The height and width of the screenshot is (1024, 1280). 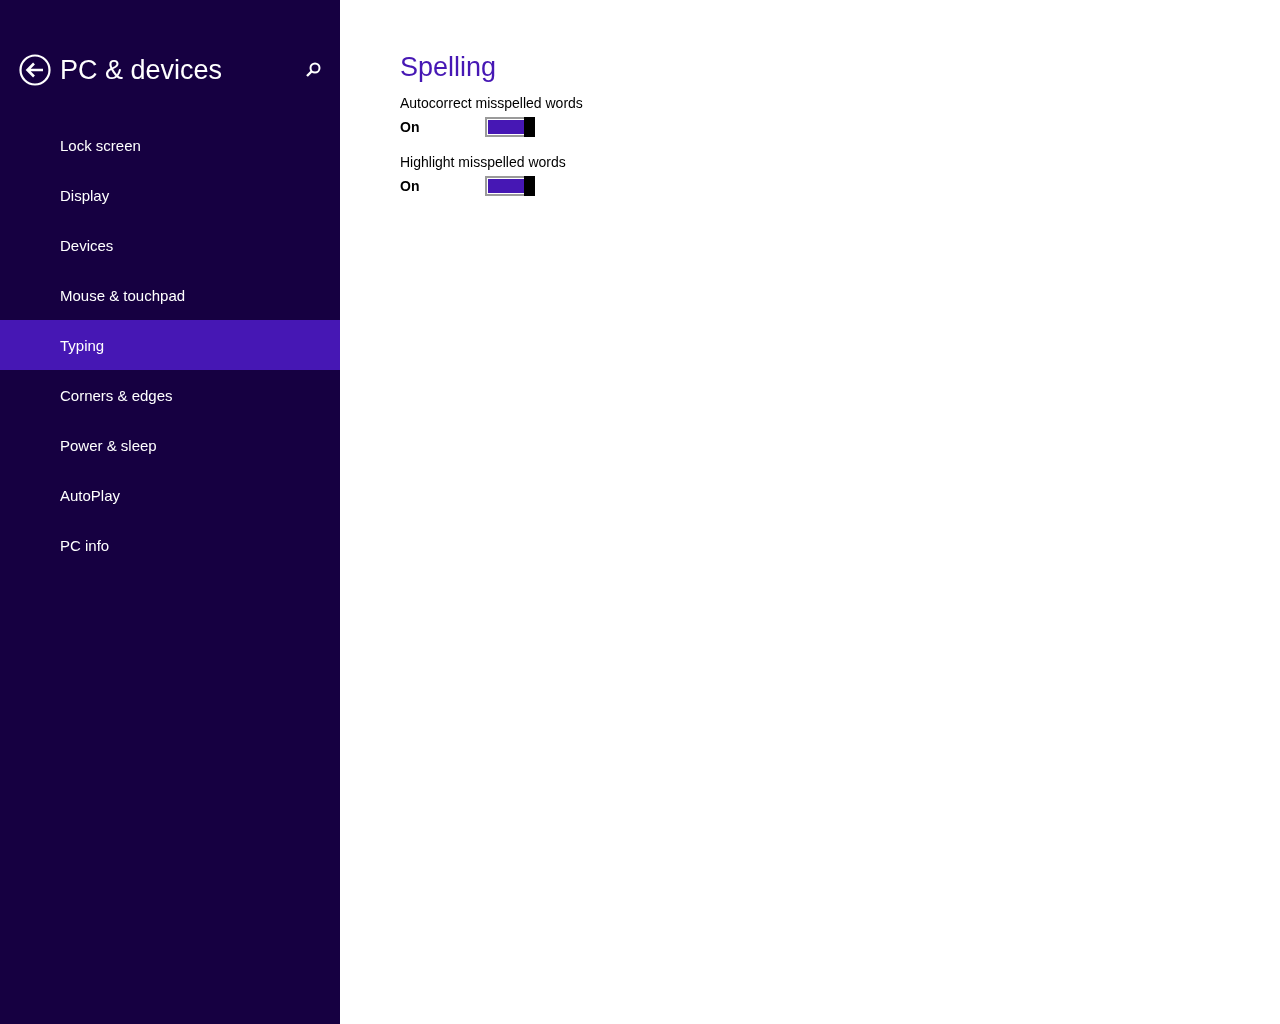 I want to click on sidebar-item: Display, so click(x=170, y=195).